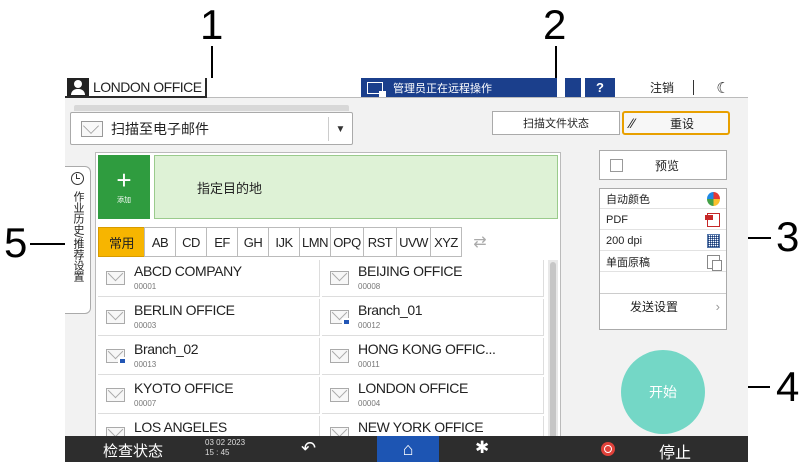 This screenshot has height=469, width=807. Describe the element at coordinates (212, 24) in the screenshot. I see `callout-1: 1` at that location.